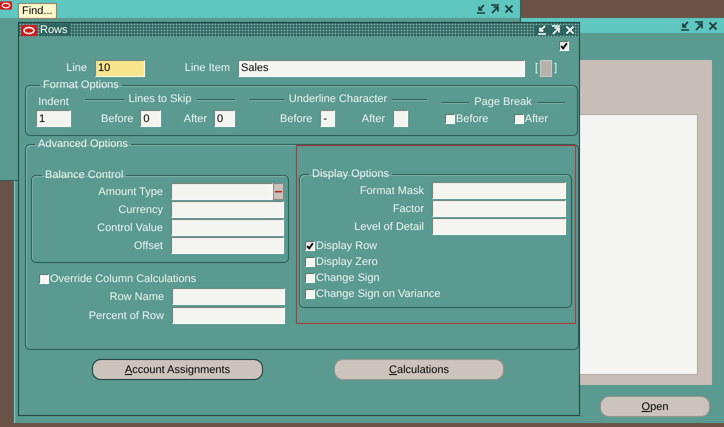 The width and height of the screenshot is (724, 427). I want to click on list-button, so click(278, 191).